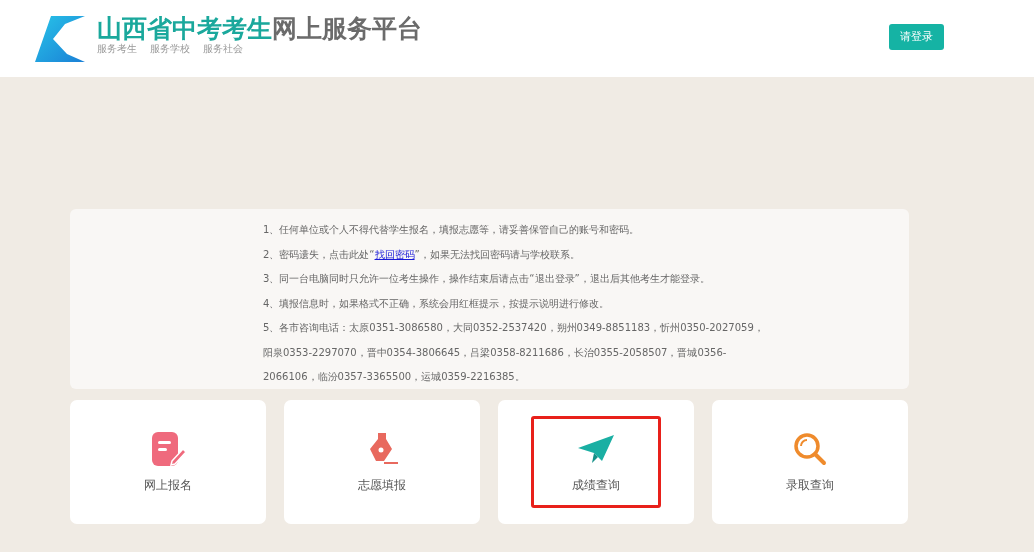  What do you see at coordinates (514, 352) in the screenshot?
I see `notice-text: 5、各市咨询电话：太原0351-3086580，大同0352-2537420，朔州0349-8851183，忻州0350-2027059，阳泉0353-2297070，晋中0354-3806645，吕梁0358-8211686，长治0355-2058507，晋城0356-2066106，临汾0357-3365500，运城0359-2216385。` at bounding box center [514, 352].